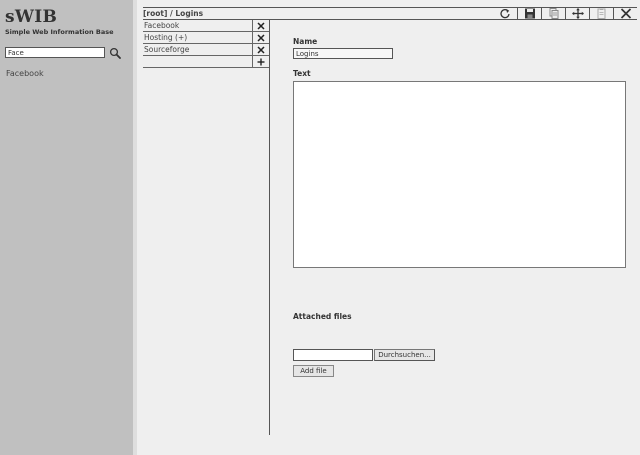 Image resolution: width=640 pixels, height=455 pixels. What do you see at coordinates (173, 13) in the screenshot?
I see `breadcrumb: [root] / Logins` at bounding box center [173, 13].